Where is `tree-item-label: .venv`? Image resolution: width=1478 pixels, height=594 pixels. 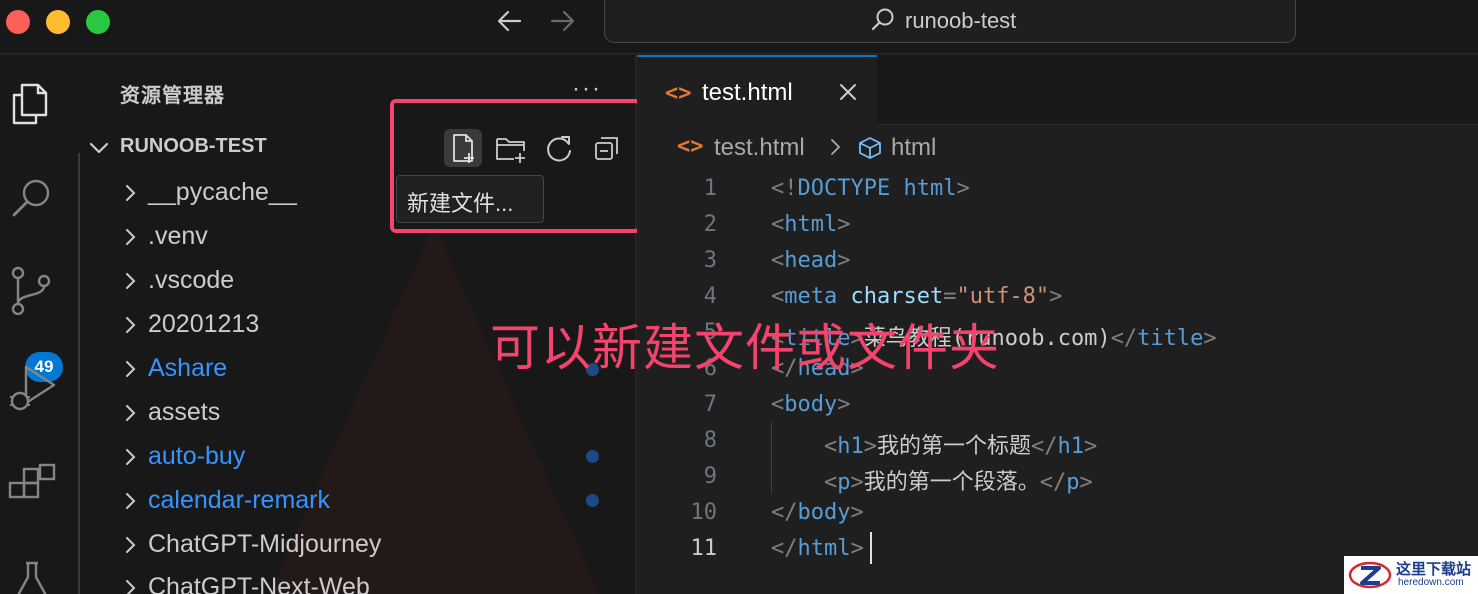 tree-item-label: .venv is located at coordinates (178, 236).